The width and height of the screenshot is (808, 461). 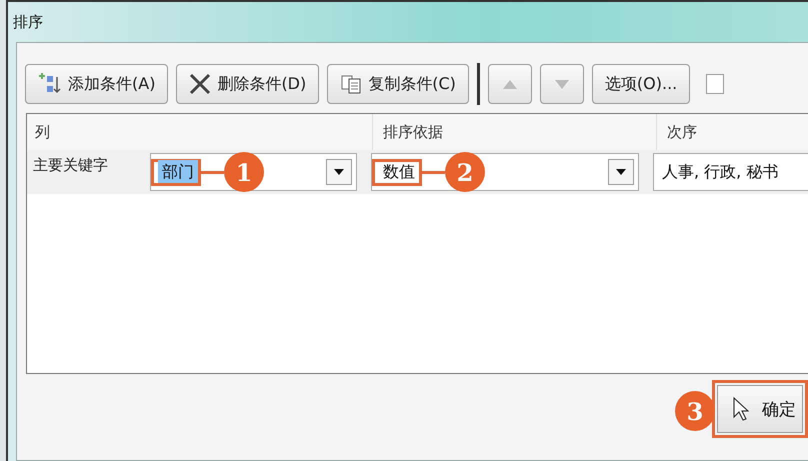 I want to click on checkbox-icon, so click(x=715, y=84).